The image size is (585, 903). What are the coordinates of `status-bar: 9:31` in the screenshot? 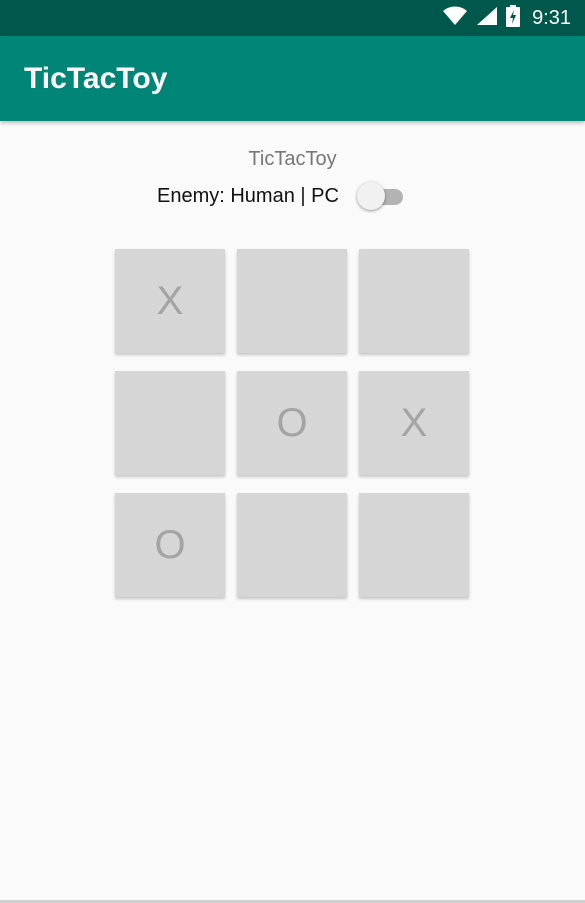 It's located at (292, 18).